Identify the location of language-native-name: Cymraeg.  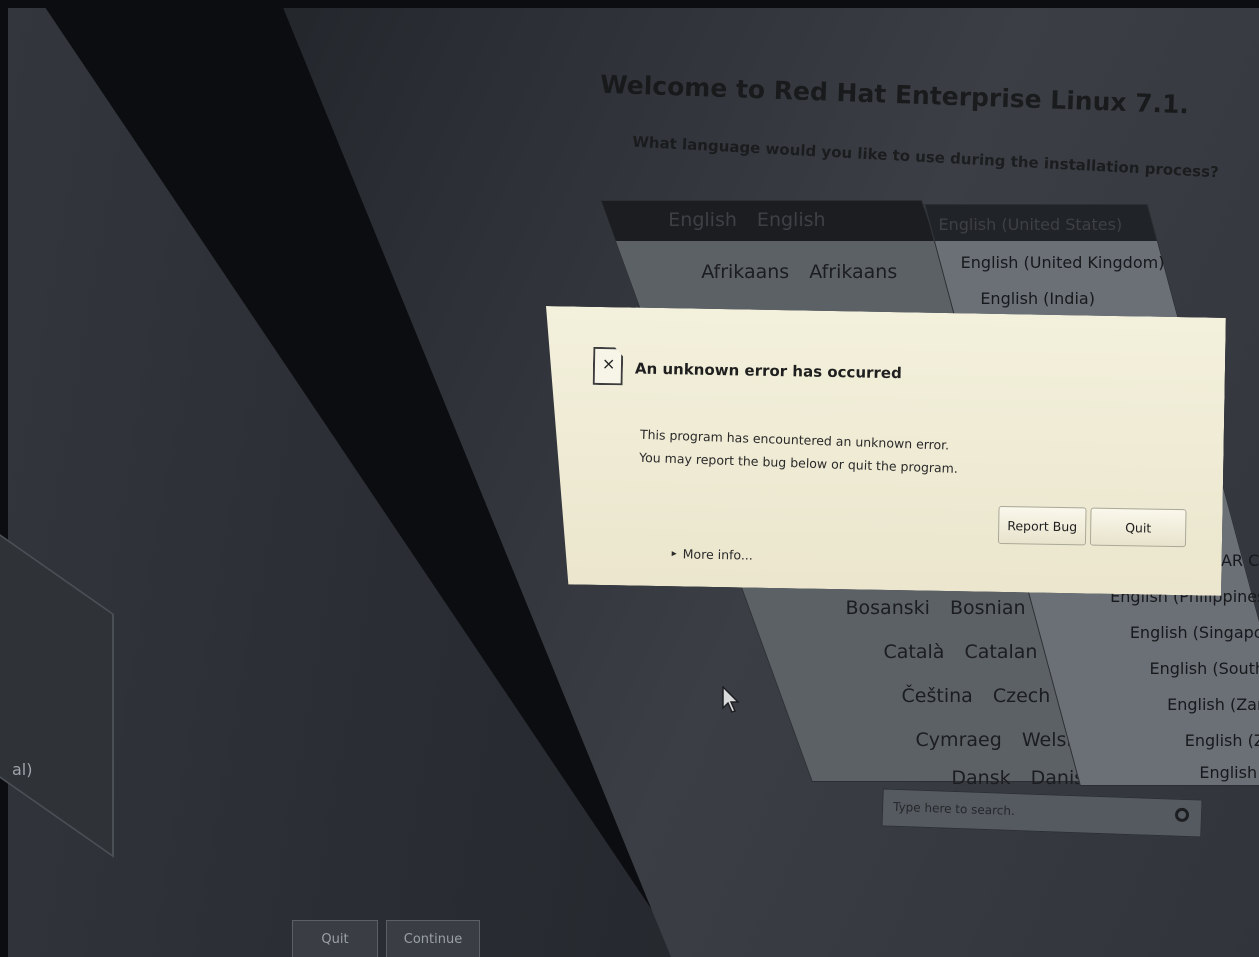
(958, 740).